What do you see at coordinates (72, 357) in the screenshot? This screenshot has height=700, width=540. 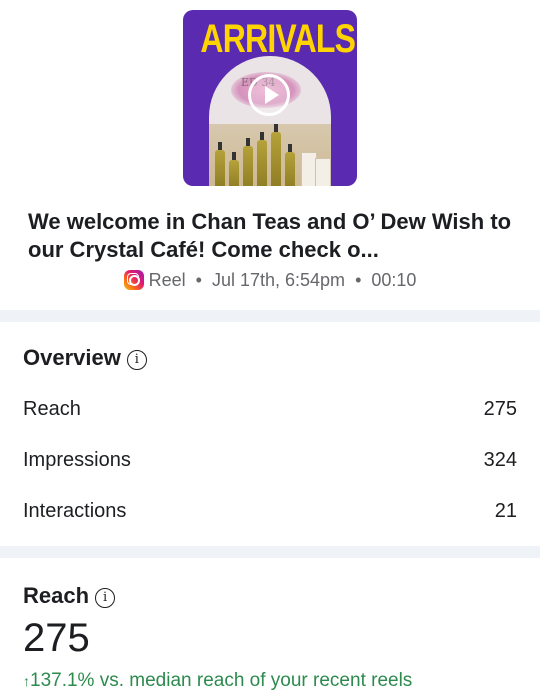 I see `overview-title: Overview` at bounding box center [72, 357].